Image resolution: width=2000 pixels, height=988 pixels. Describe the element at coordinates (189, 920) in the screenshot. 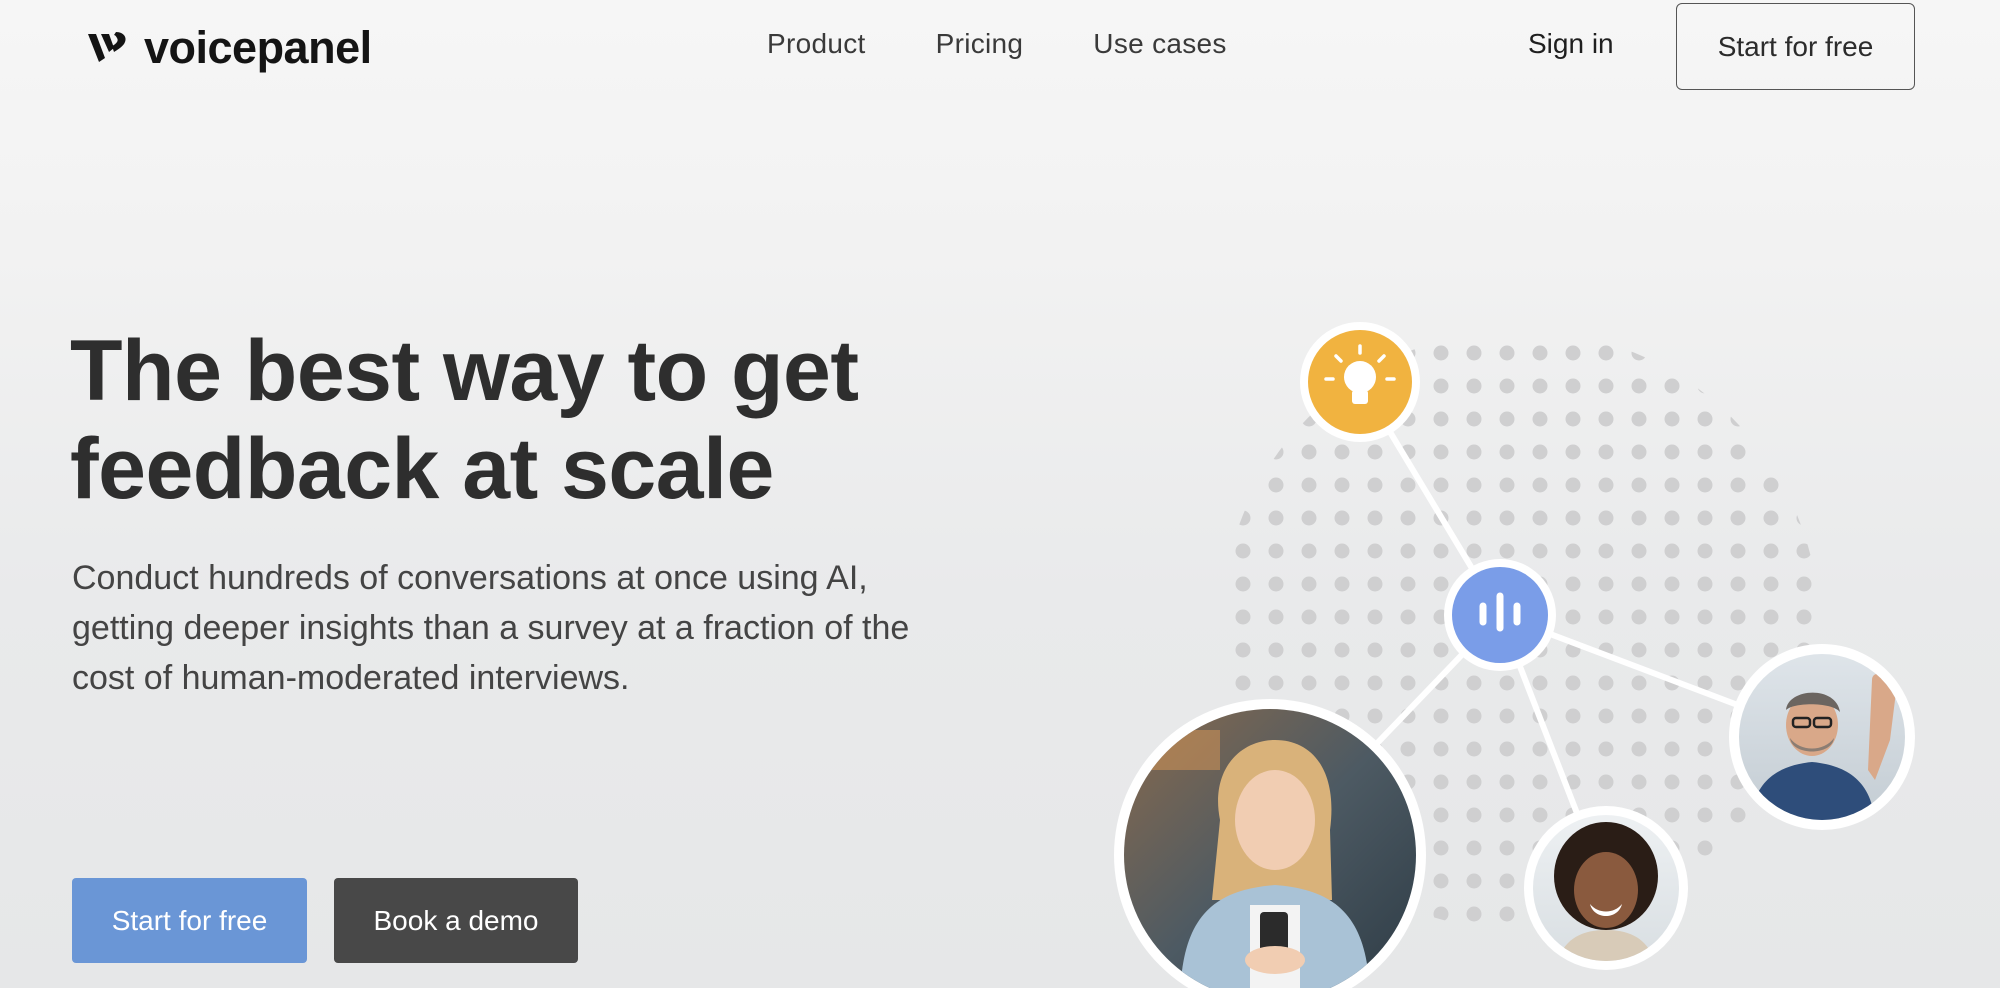

I see `start-free-button: Start for free` at that location.